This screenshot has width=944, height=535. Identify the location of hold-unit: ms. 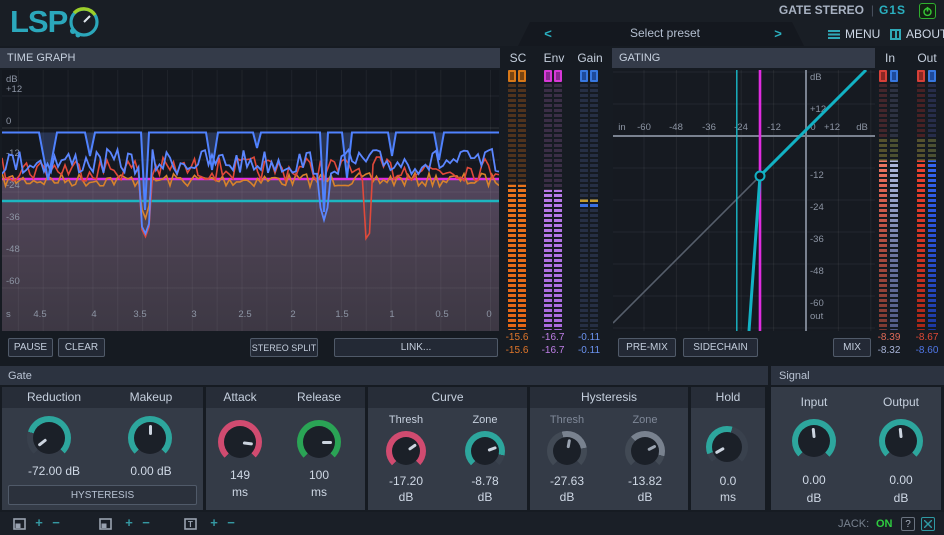
(728, 497).